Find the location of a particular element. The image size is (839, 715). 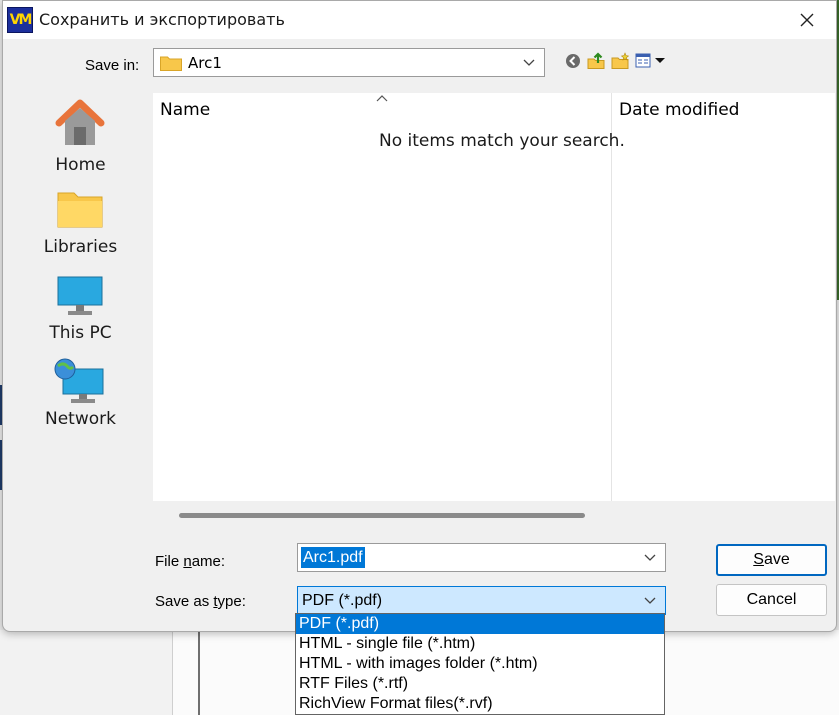

file-name-value: Arc1.pdf is located at coordinates (333, 557).